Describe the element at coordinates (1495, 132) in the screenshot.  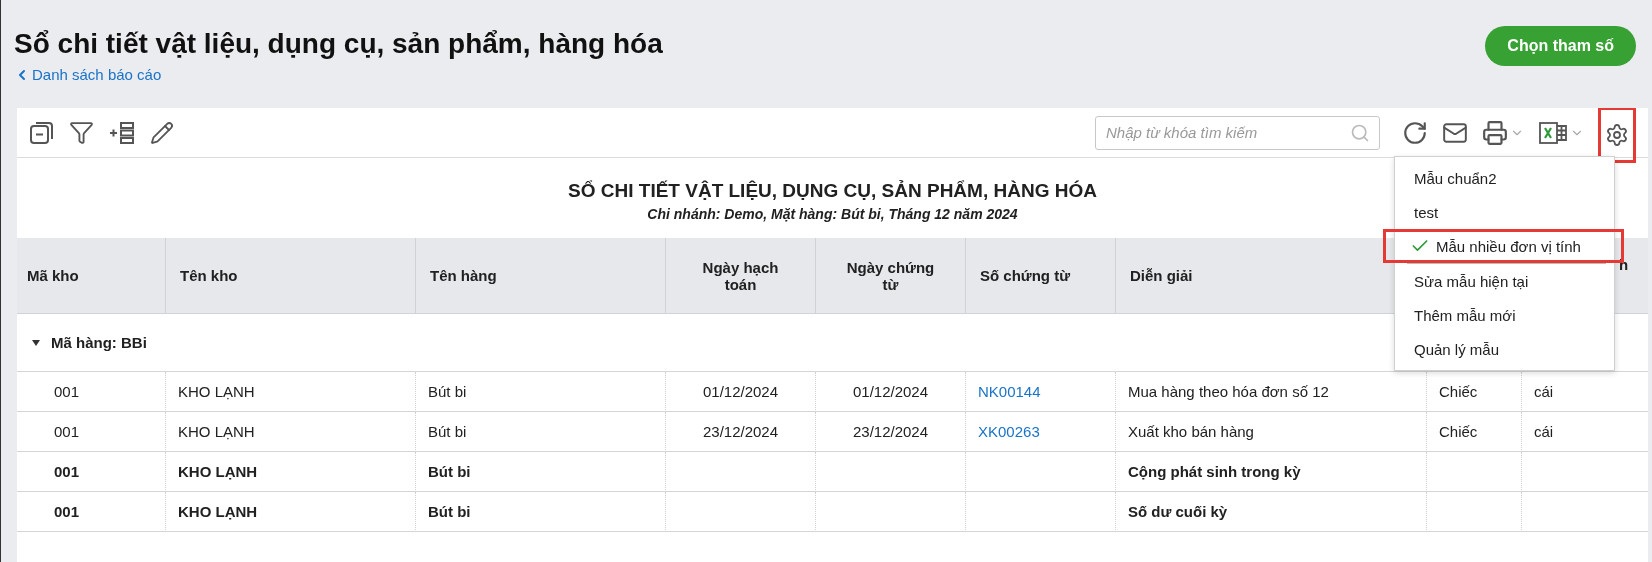
I see `printer-icon` at that location.